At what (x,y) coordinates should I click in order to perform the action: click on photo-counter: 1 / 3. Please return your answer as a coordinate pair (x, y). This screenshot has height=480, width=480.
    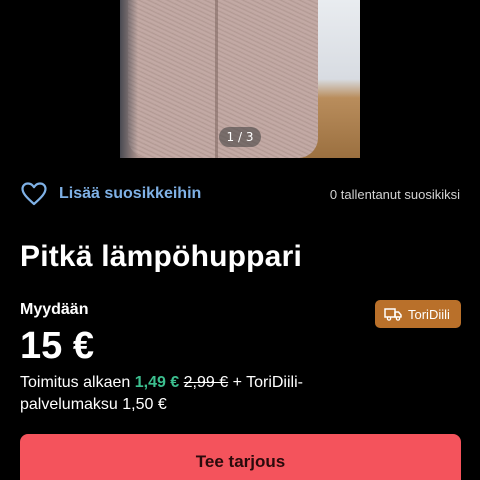
    Looking at the image, I should click on (240, 137).